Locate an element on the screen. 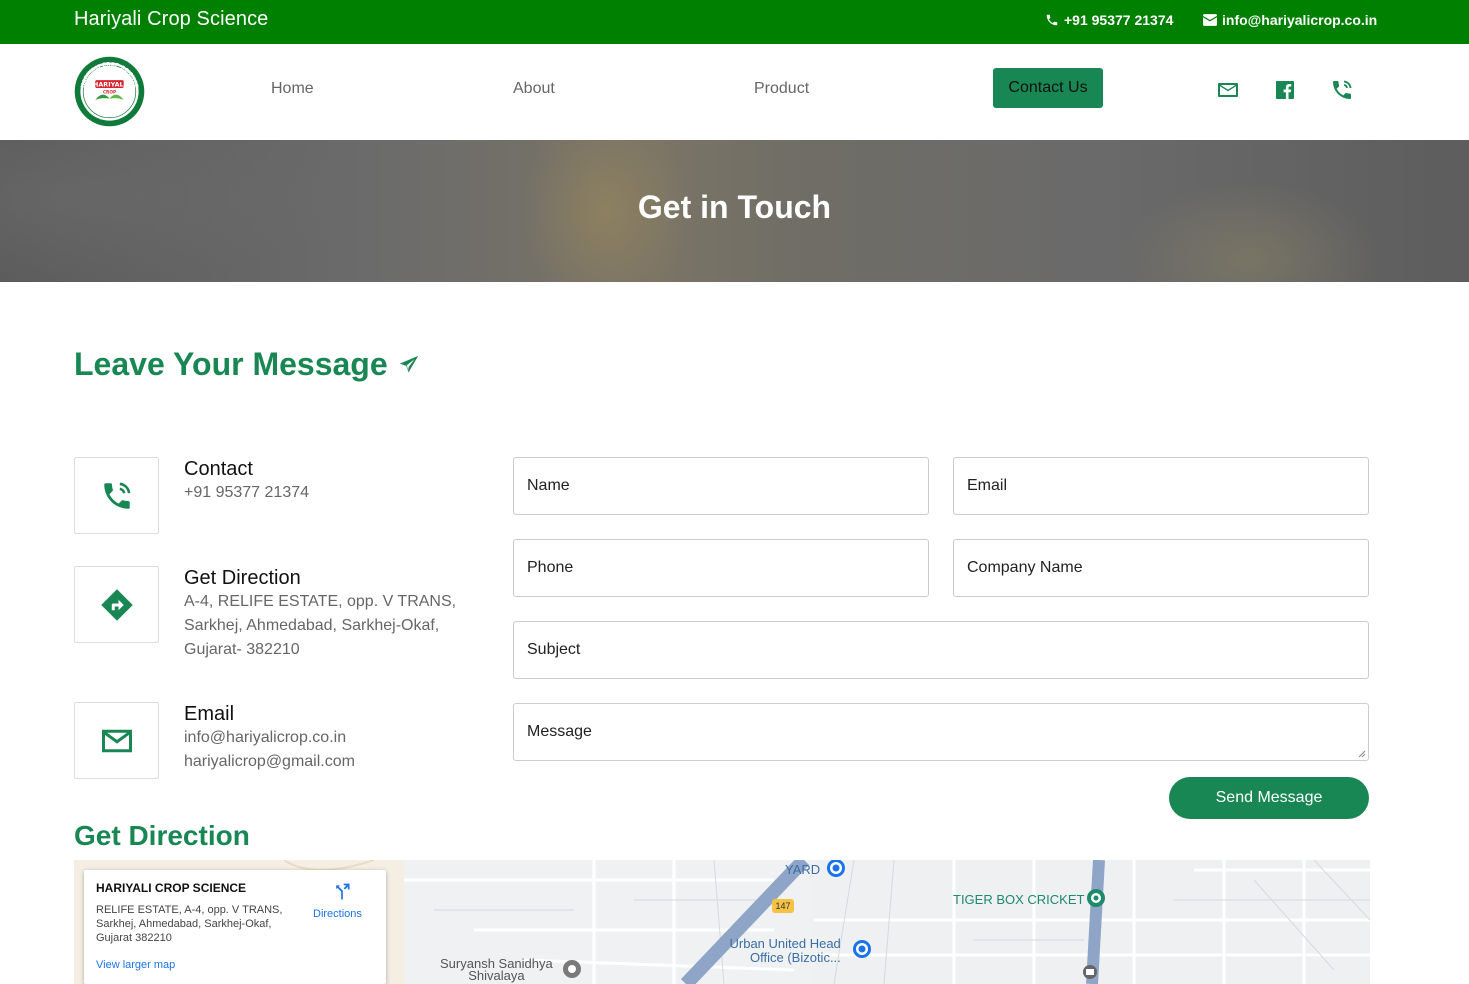 This screenshot has width=1469, height=984. hero-banner: Get in Touch is located at coordinates (734, 211).